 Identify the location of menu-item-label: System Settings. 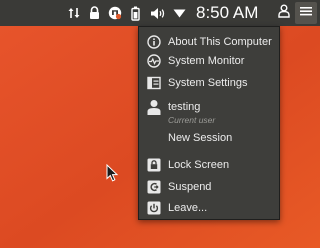
(208, 83).